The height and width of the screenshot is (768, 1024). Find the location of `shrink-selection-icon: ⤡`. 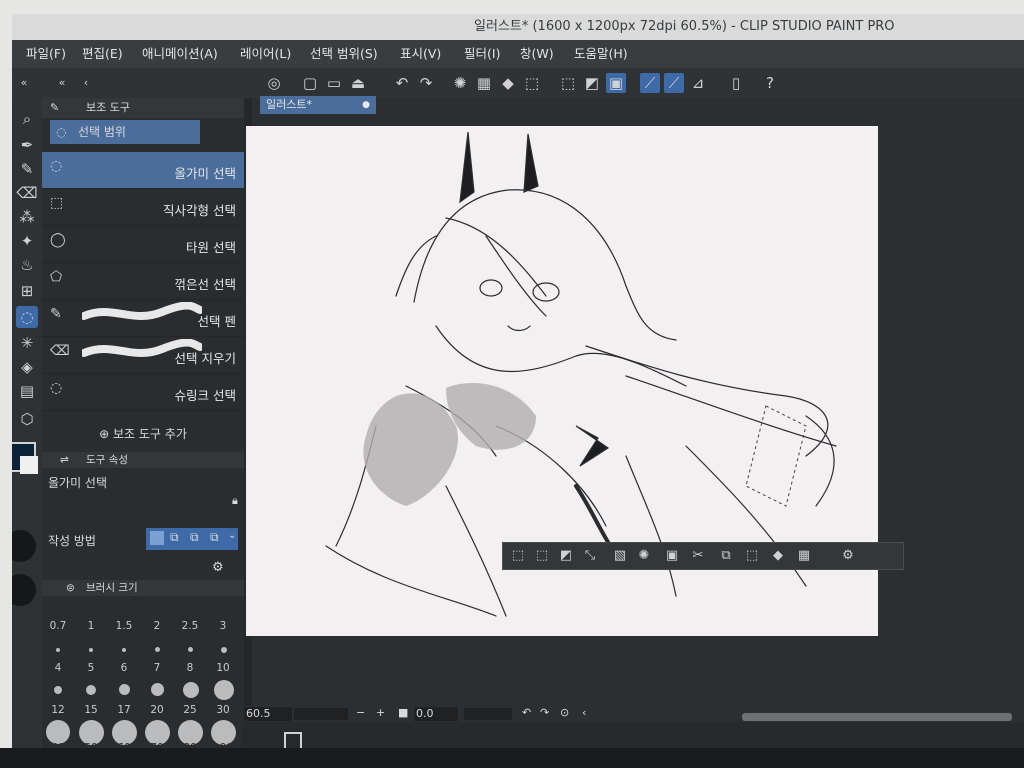

shrink-selection-icon: ⤡ is located at coordinates (590, 556).